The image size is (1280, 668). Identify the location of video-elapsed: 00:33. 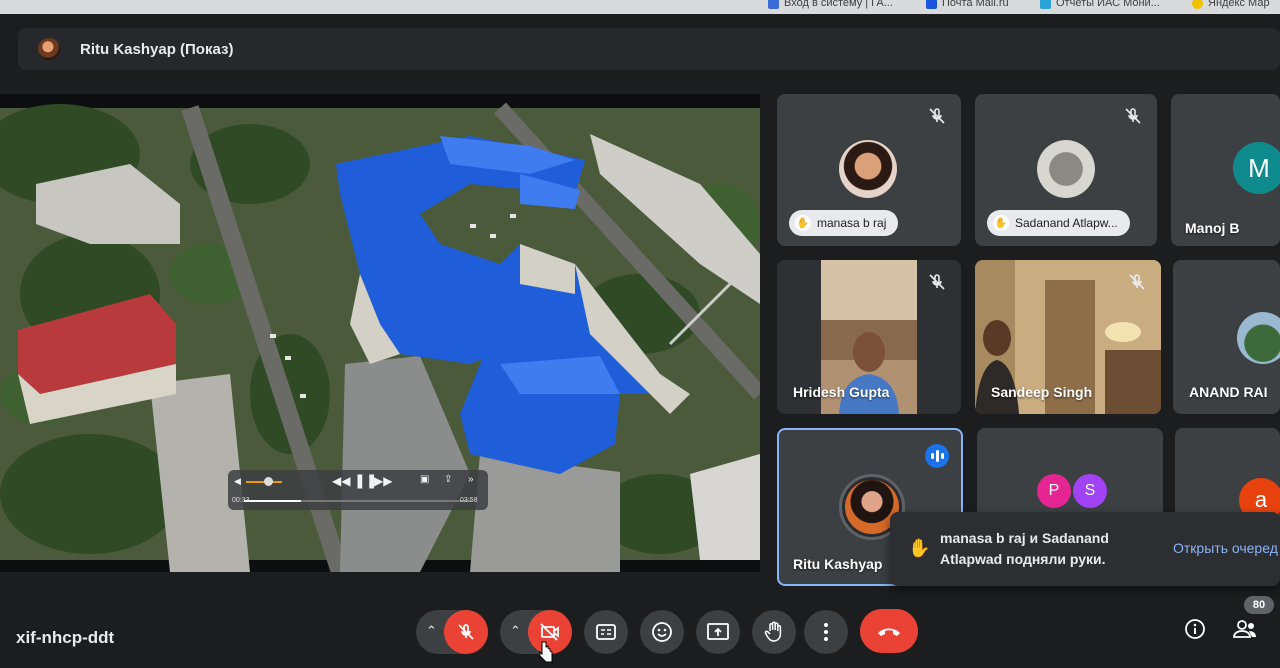
(241, 500).